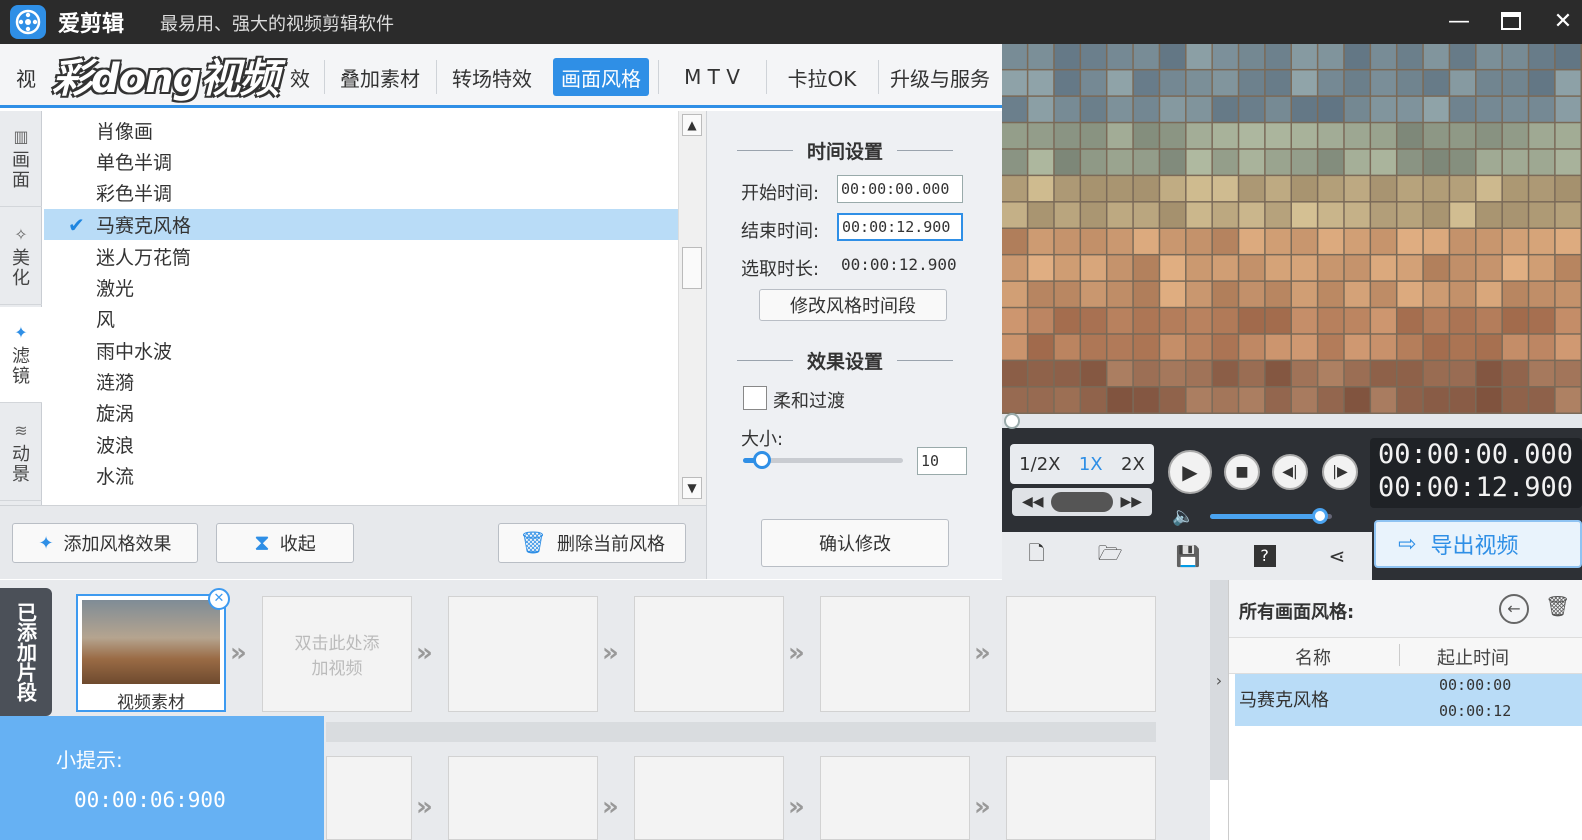  I want to click on export-icon: ⇨, so click(1407, 544).